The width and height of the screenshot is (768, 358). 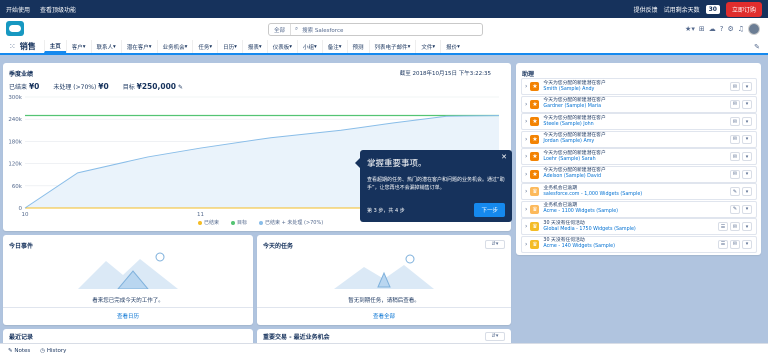 What do you see at coordinates (58, 9) in the screenshot?
I see `top-features-link: 查看顶级功能` at bounding box center [58, 9].